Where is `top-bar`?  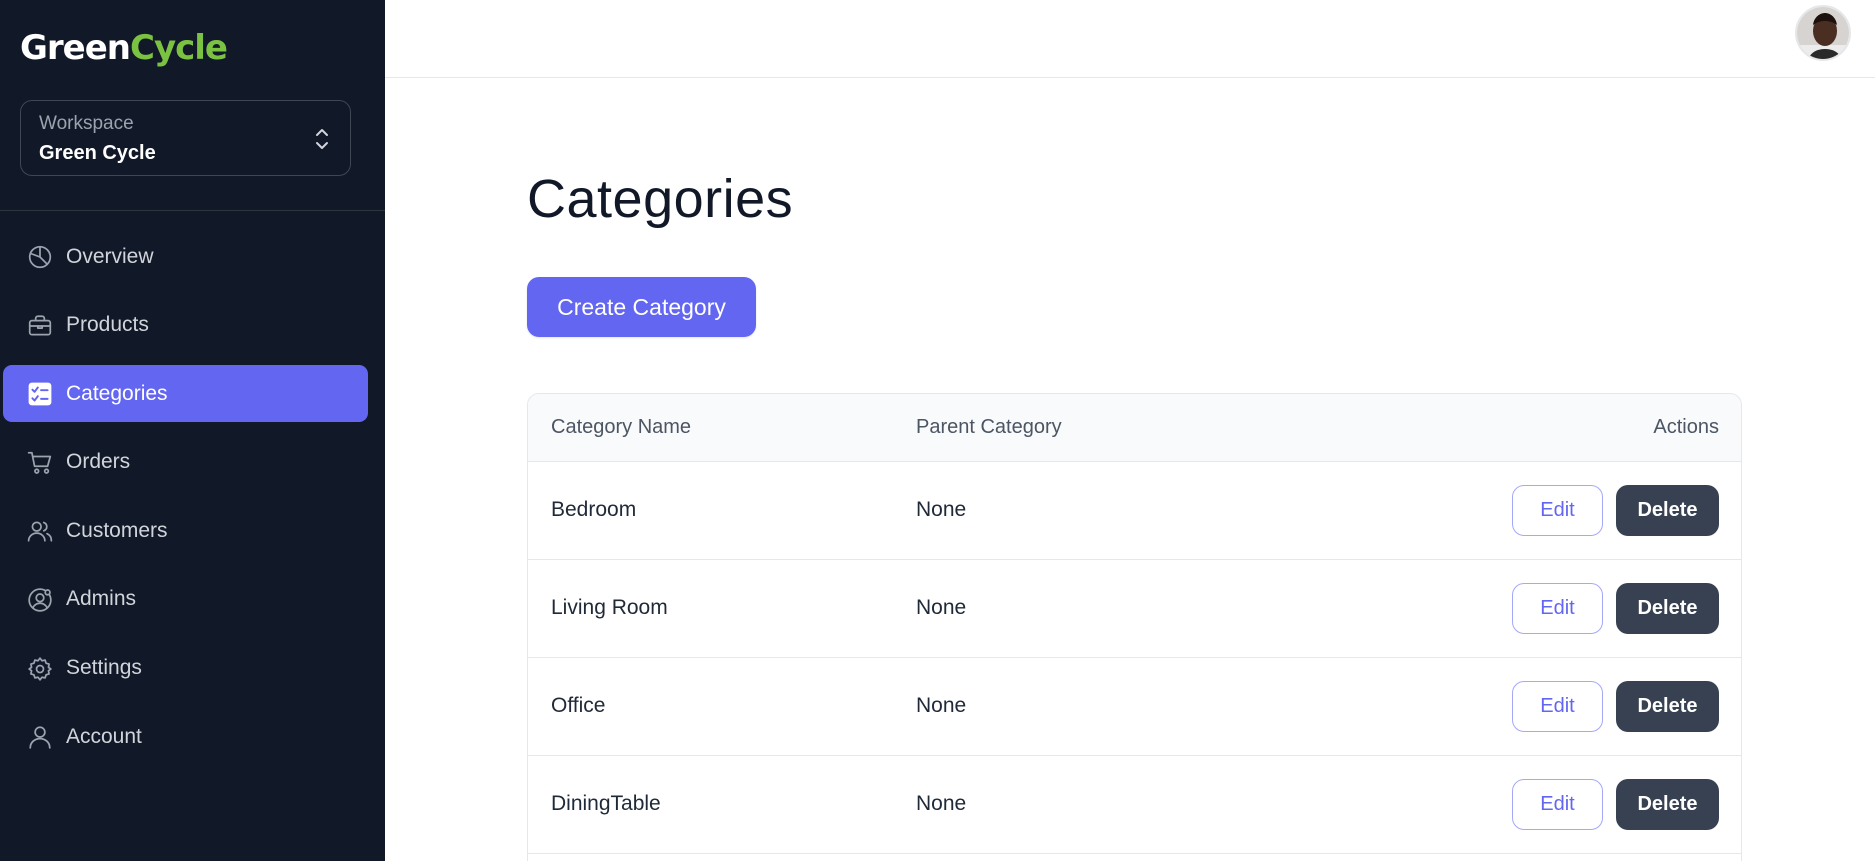 top-bar is located at coordinates (1130, 39).